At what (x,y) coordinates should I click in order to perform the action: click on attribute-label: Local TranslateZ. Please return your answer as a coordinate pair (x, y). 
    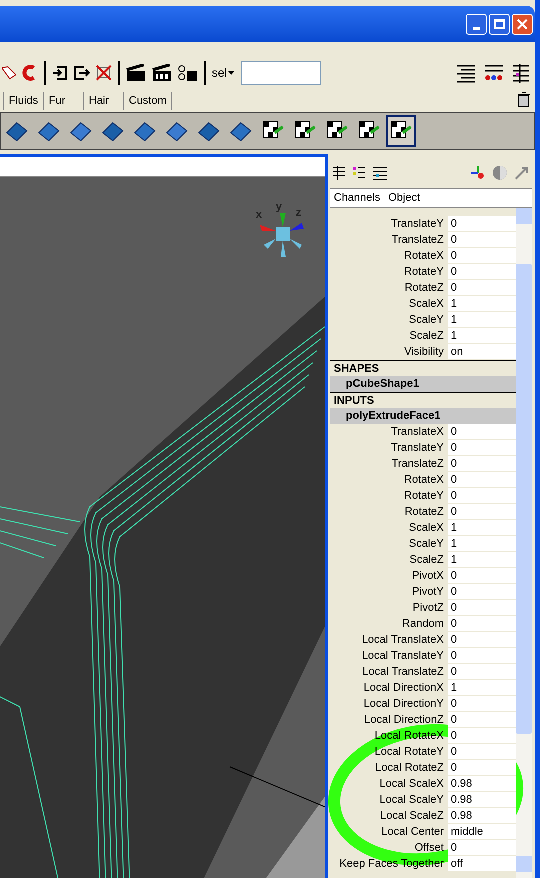
    Looking at the image, I should click on (403, 672).